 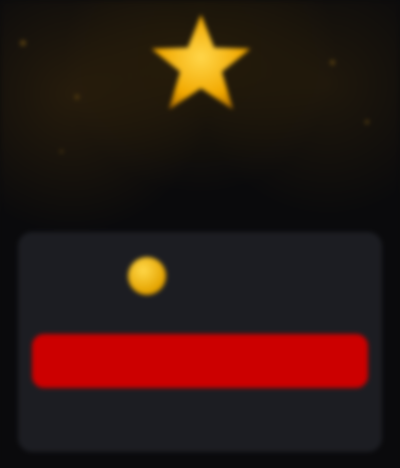 What do you see at coordinates (218, 276) in the screenshot?
I see `coin-balance` at bounding box center [218, 276].